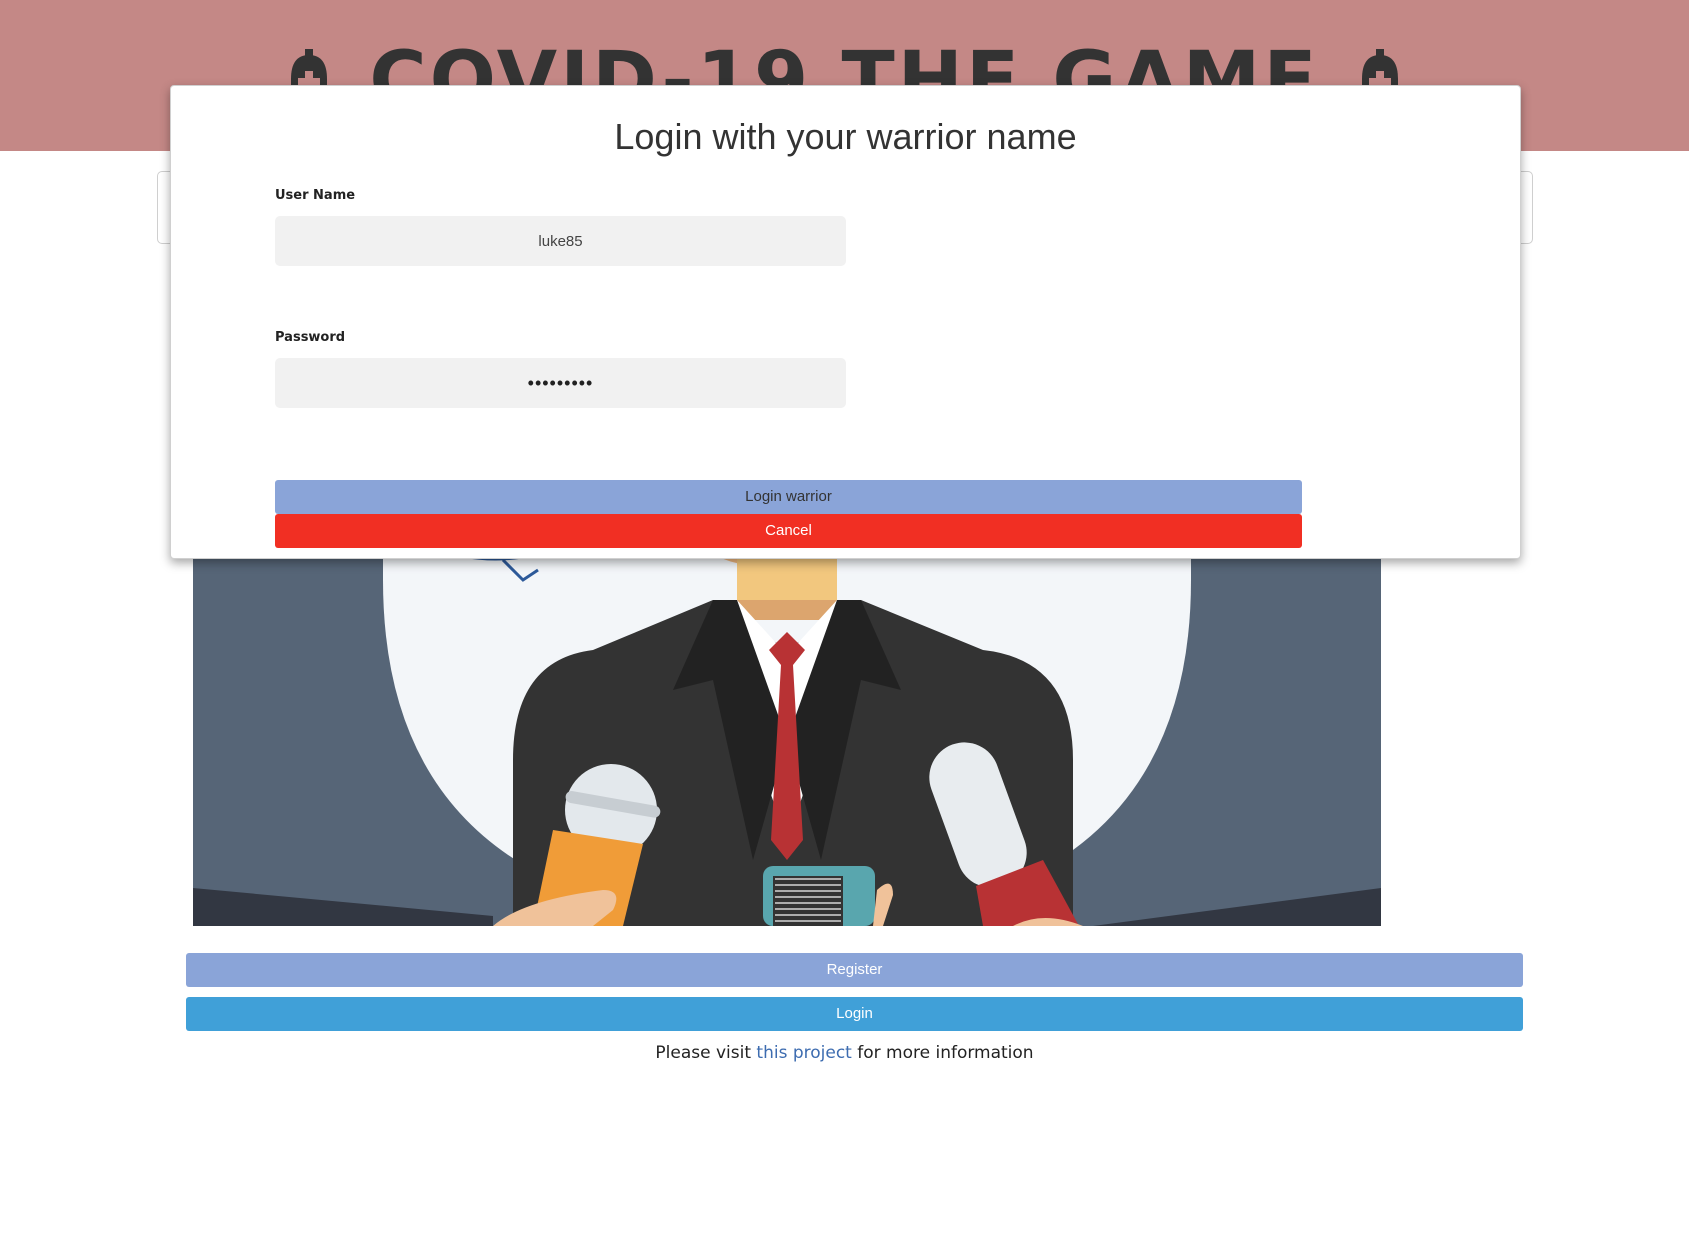  Describe the element at coordinates (854, 970) in the screenshot. I see `register-button: Register` at that location.